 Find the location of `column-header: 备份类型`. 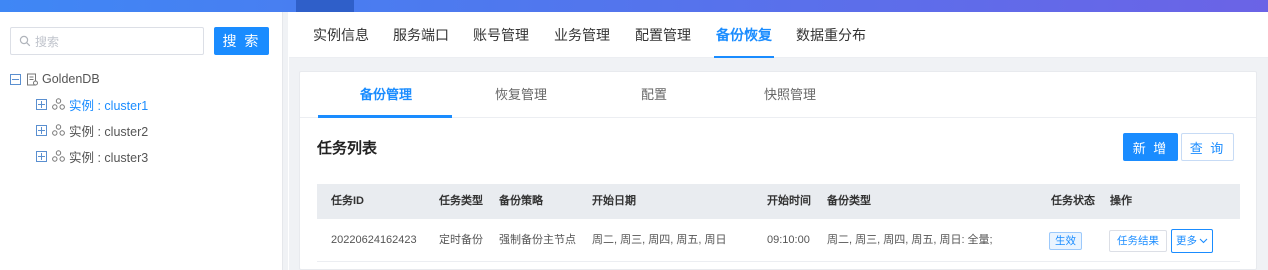

column-header: 备份类型 is located at coordinates (849, 201).